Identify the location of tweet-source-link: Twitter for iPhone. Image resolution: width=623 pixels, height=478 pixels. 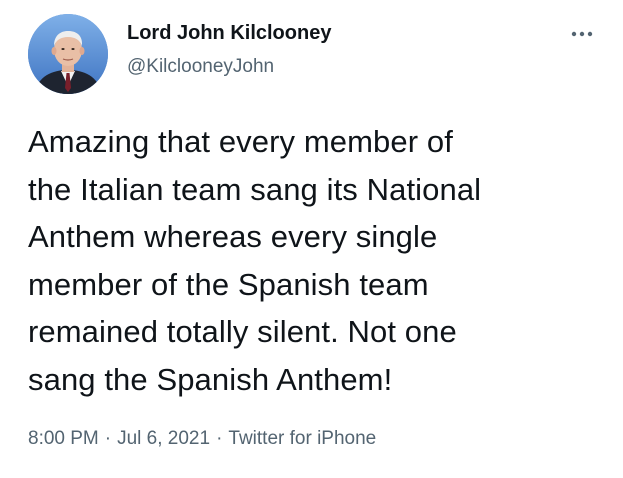
(302, 438).